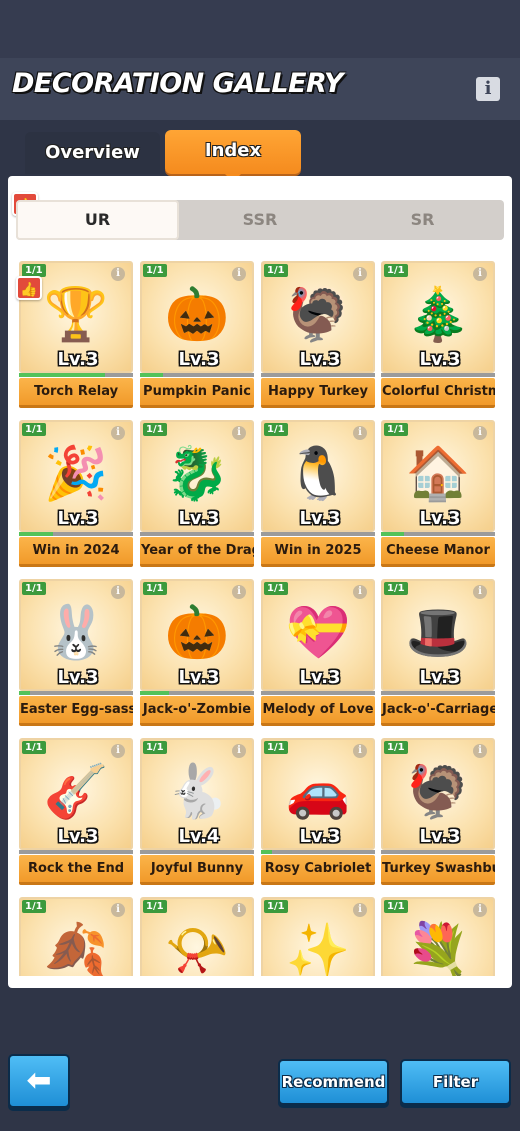 The width and height of the screenshot is (520, 1131). Describe the element at coordinates (76, 495) in the screenshot. I see `decoration-card: 🎉 1/1 i Lv.3 Win in 2024` at that location.